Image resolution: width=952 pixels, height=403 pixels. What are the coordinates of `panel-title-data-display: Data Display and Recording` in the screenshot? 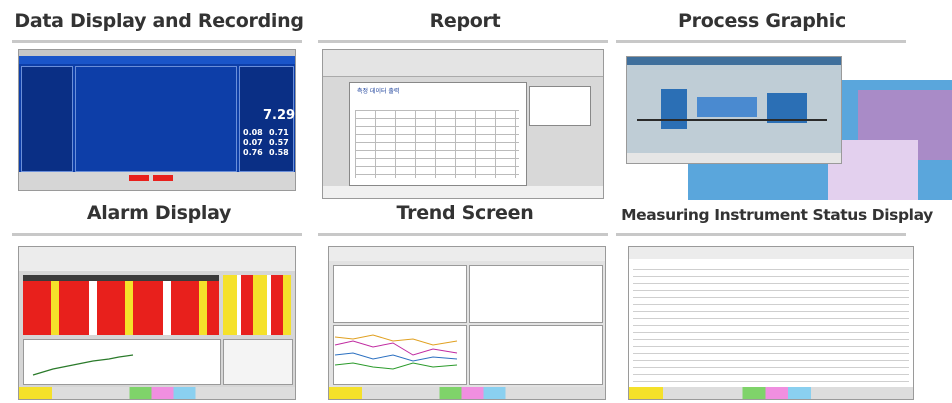 It's located at (159, 21).